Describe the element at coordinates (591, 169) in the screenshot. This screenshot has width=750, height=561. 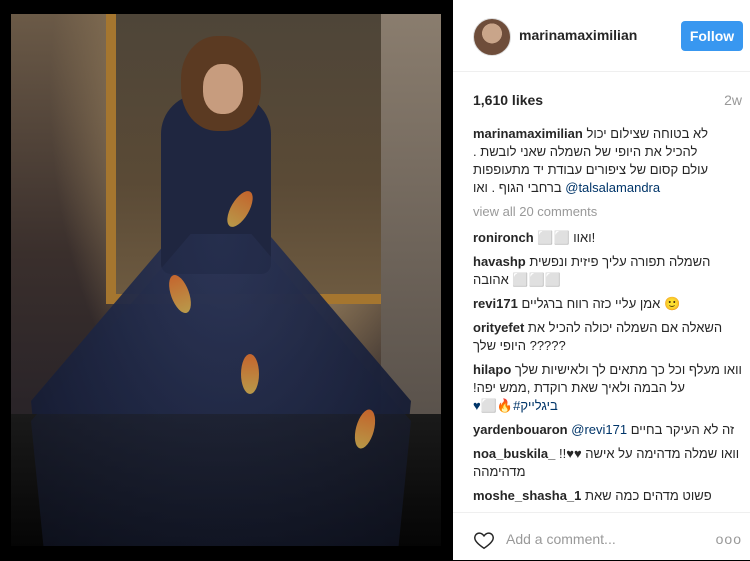
I see `caption-text: עולם קסום של ציפורים עבודת יד מתעופפות` at that location.